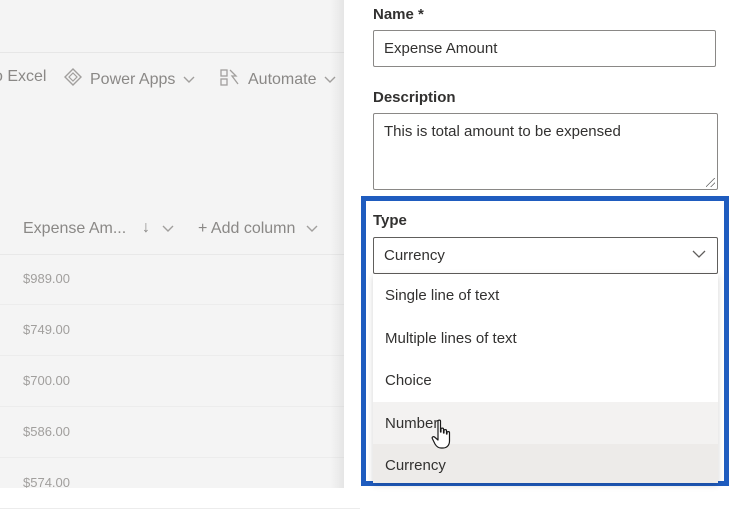 This screenshot has width=747, height=509. I want to click on resize-handle-icon, so click(710, 182).